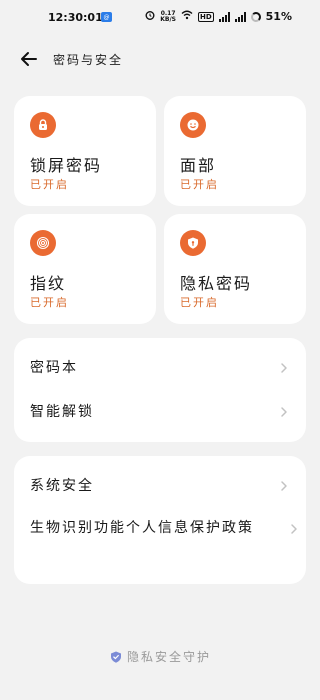 The image size is (320, 700). I want to click on notification-app-icon: @, so click(106, 17).